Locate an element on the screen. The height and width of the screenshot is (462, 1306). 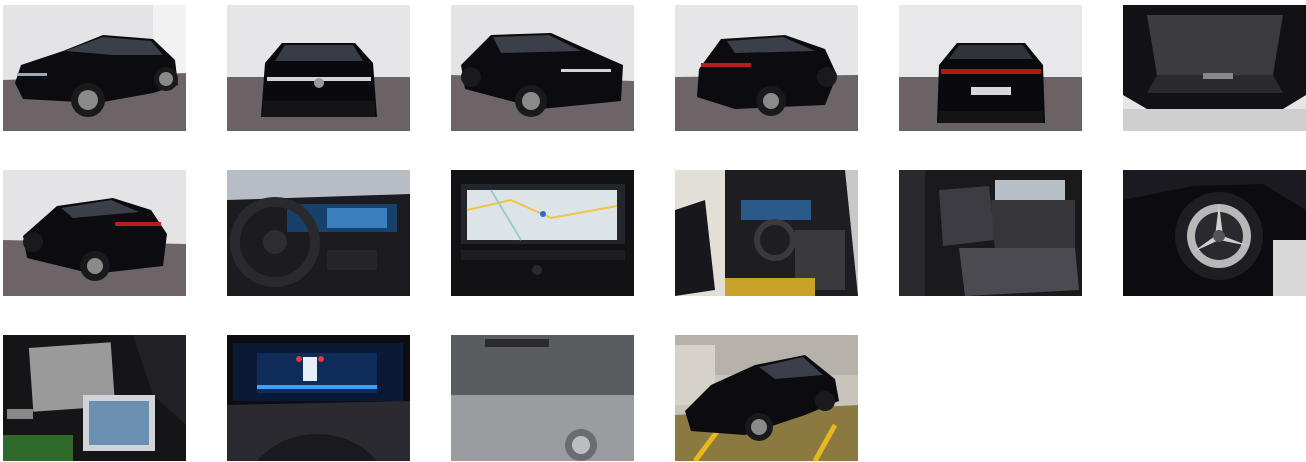
thumbnail-documents-on-seat is located at coordinates (94, 398).